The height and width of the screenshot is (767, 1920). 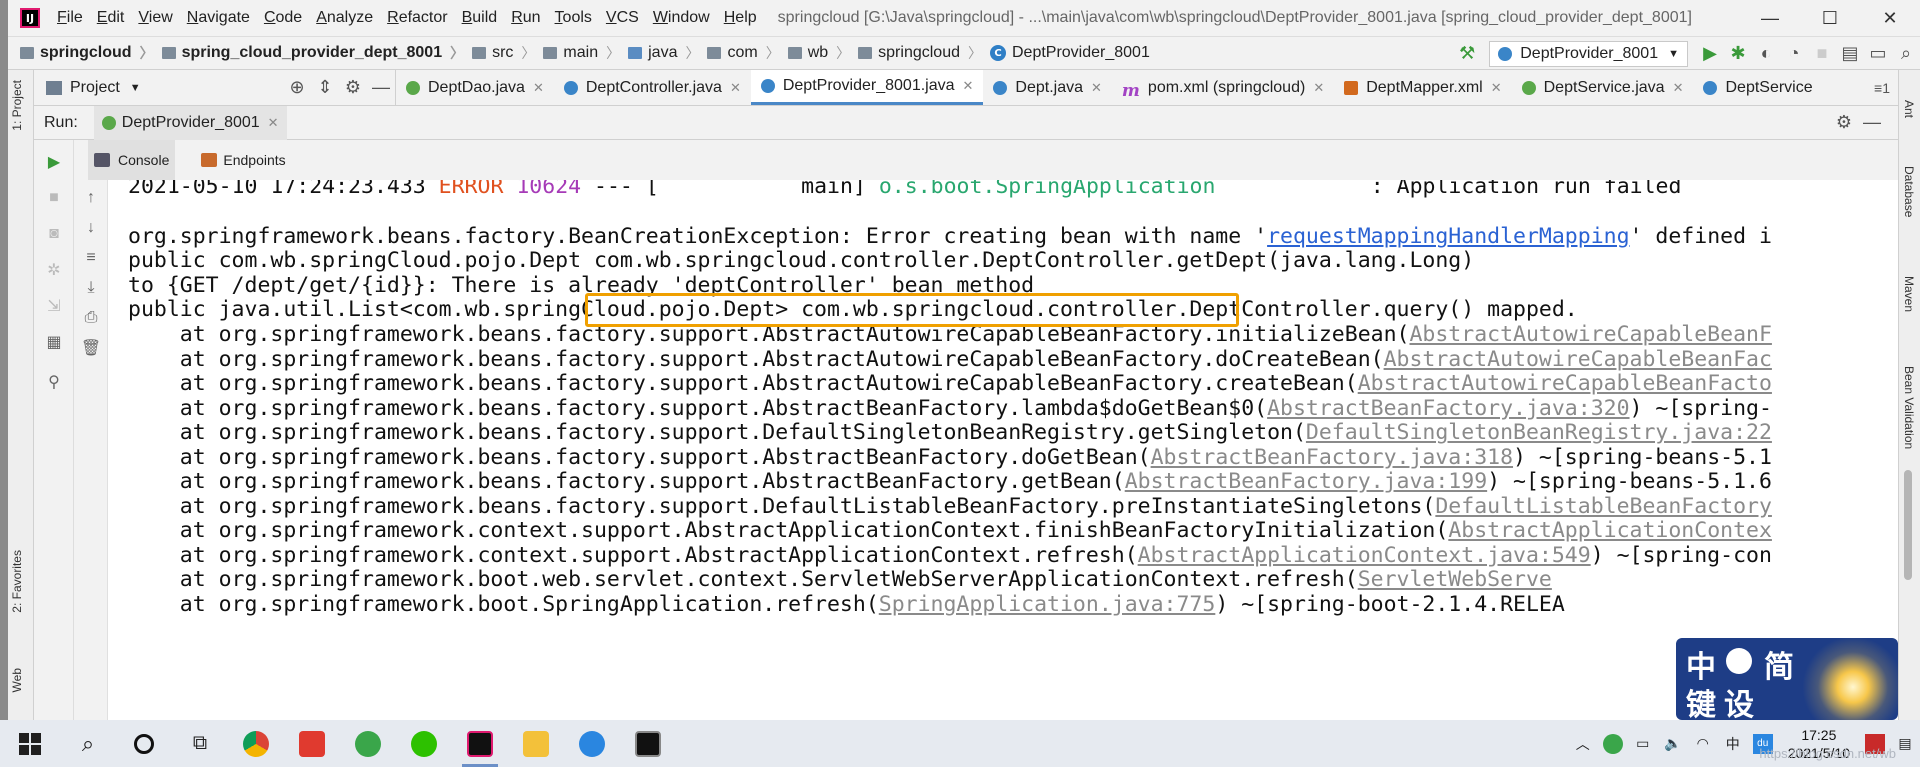 I want to click on arrow-up-icon: ↑, so click(x=91, y=198).